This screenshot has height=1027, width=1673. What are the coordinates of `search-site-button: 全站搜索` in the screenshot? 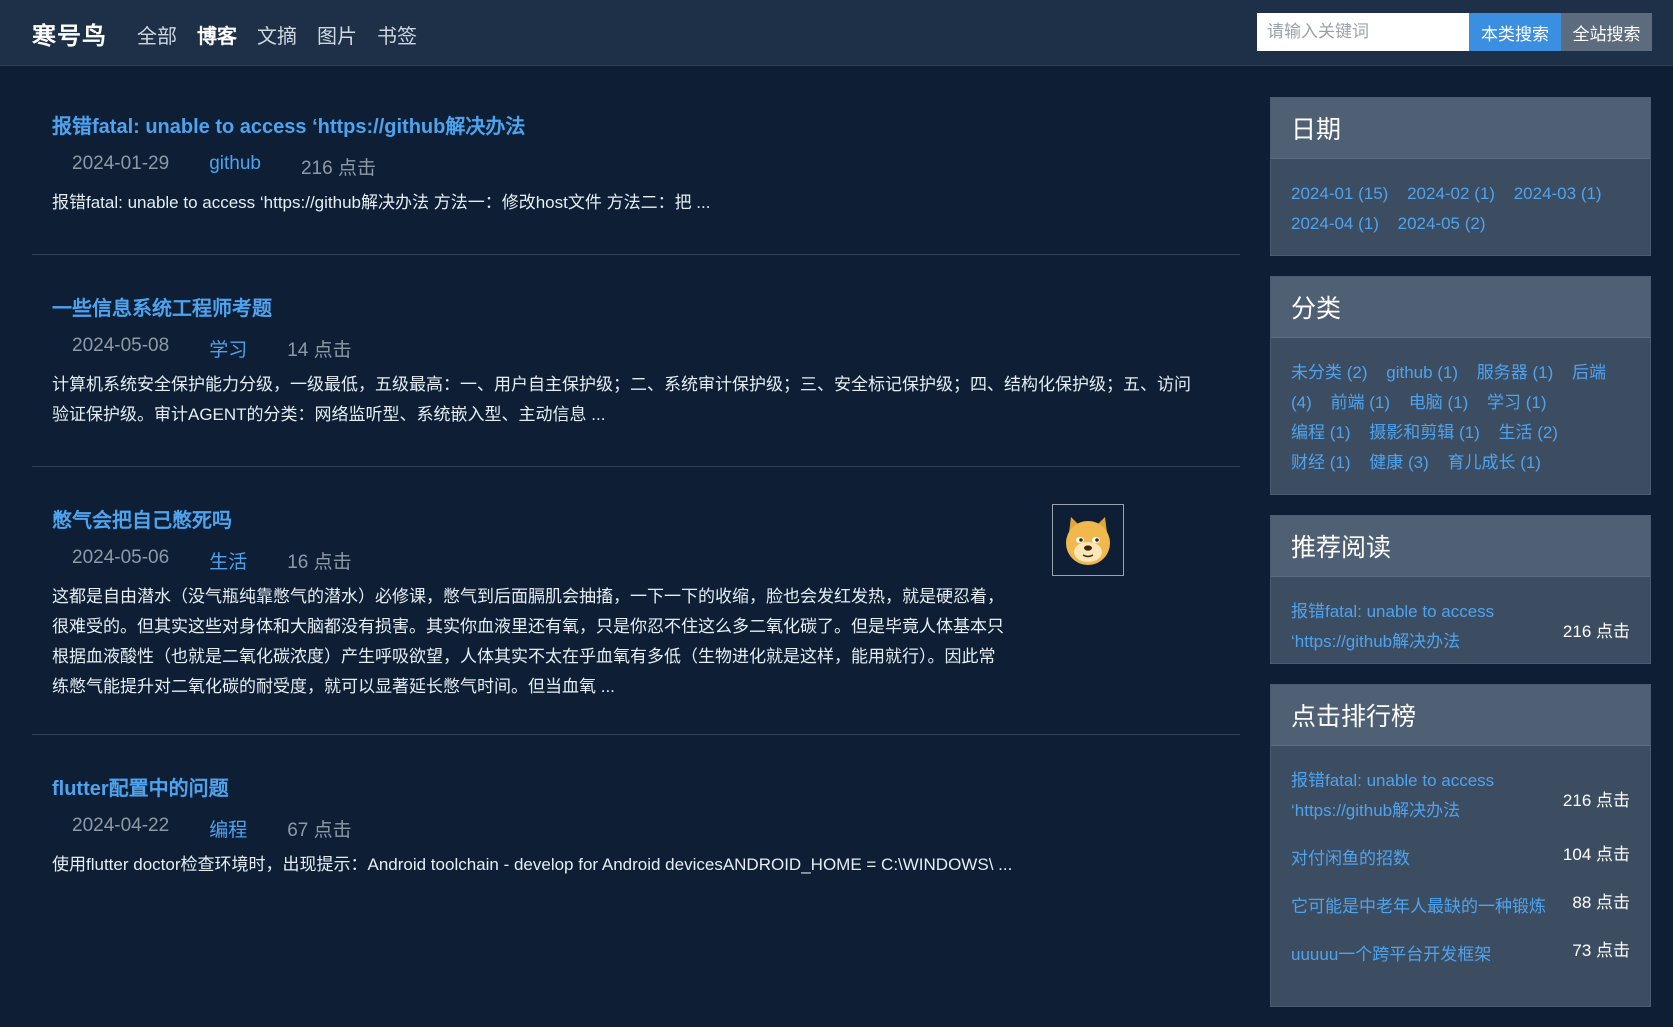 It's located at (1606, 32).